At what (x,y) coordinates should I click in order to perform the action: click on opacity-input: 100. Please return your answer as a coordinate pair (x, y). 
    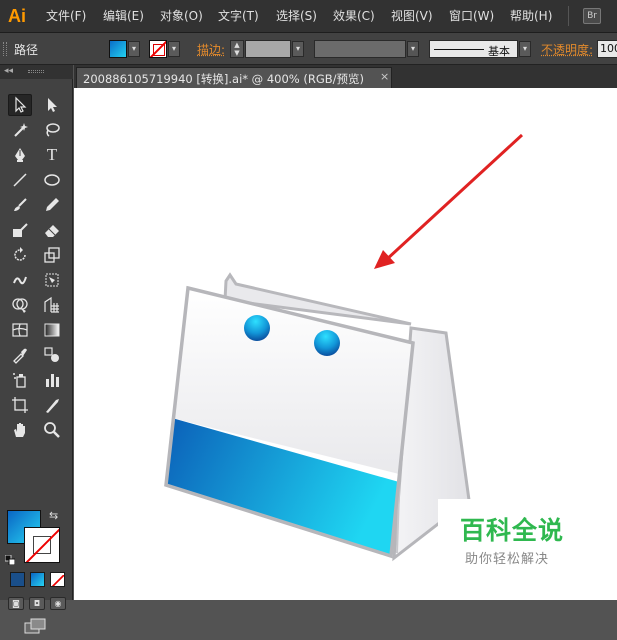
    Looking at the image, I should click on (607, 49).